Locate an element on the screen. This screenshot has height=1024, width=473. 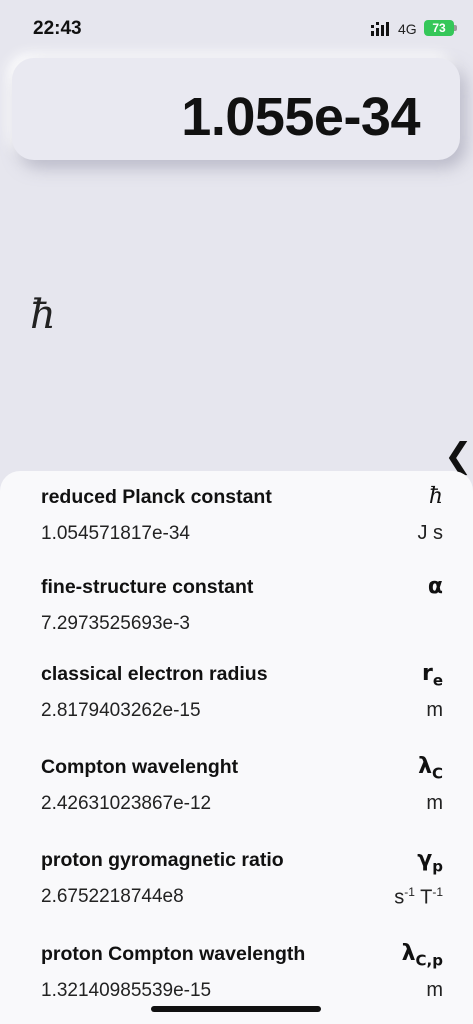
constant-value: 2.42631023867e-12 is located at coordinates (126, 803).